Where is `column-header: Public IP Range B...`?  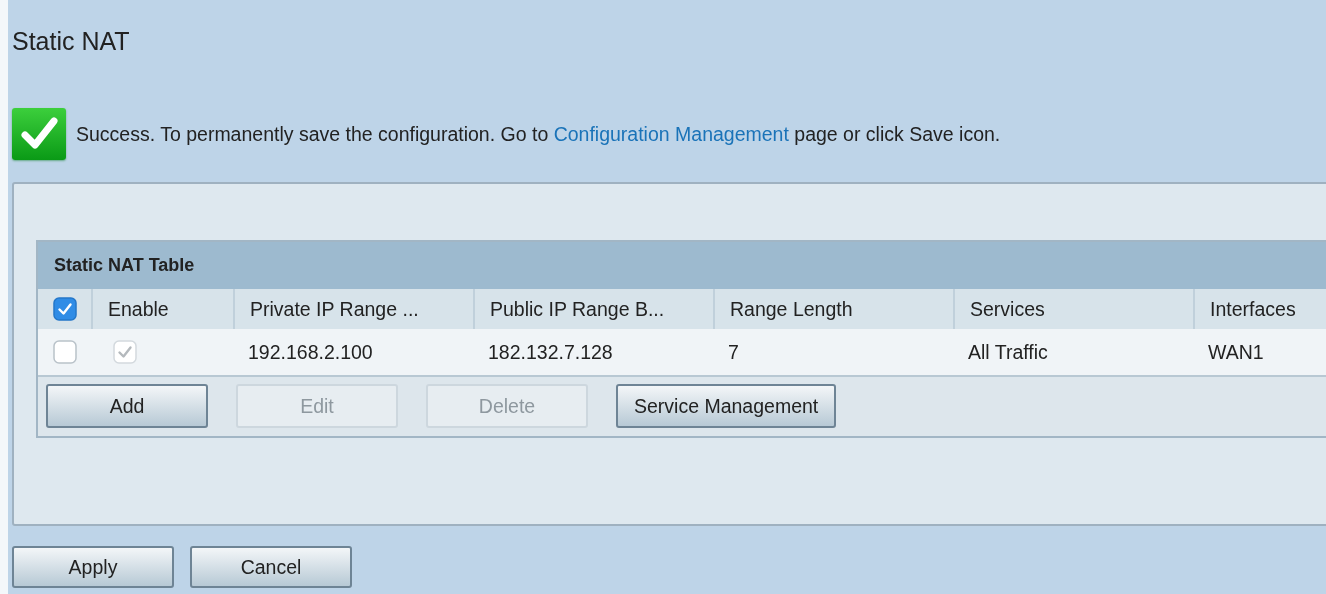 column-header: Public IP Range B... is located at coordinates (593, 309).